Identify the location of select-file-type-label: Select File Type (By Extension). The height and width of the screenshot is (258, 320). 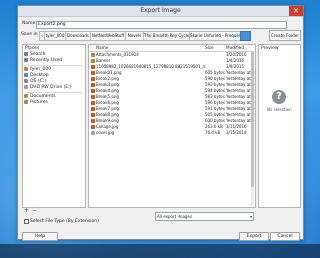
(64, 221).